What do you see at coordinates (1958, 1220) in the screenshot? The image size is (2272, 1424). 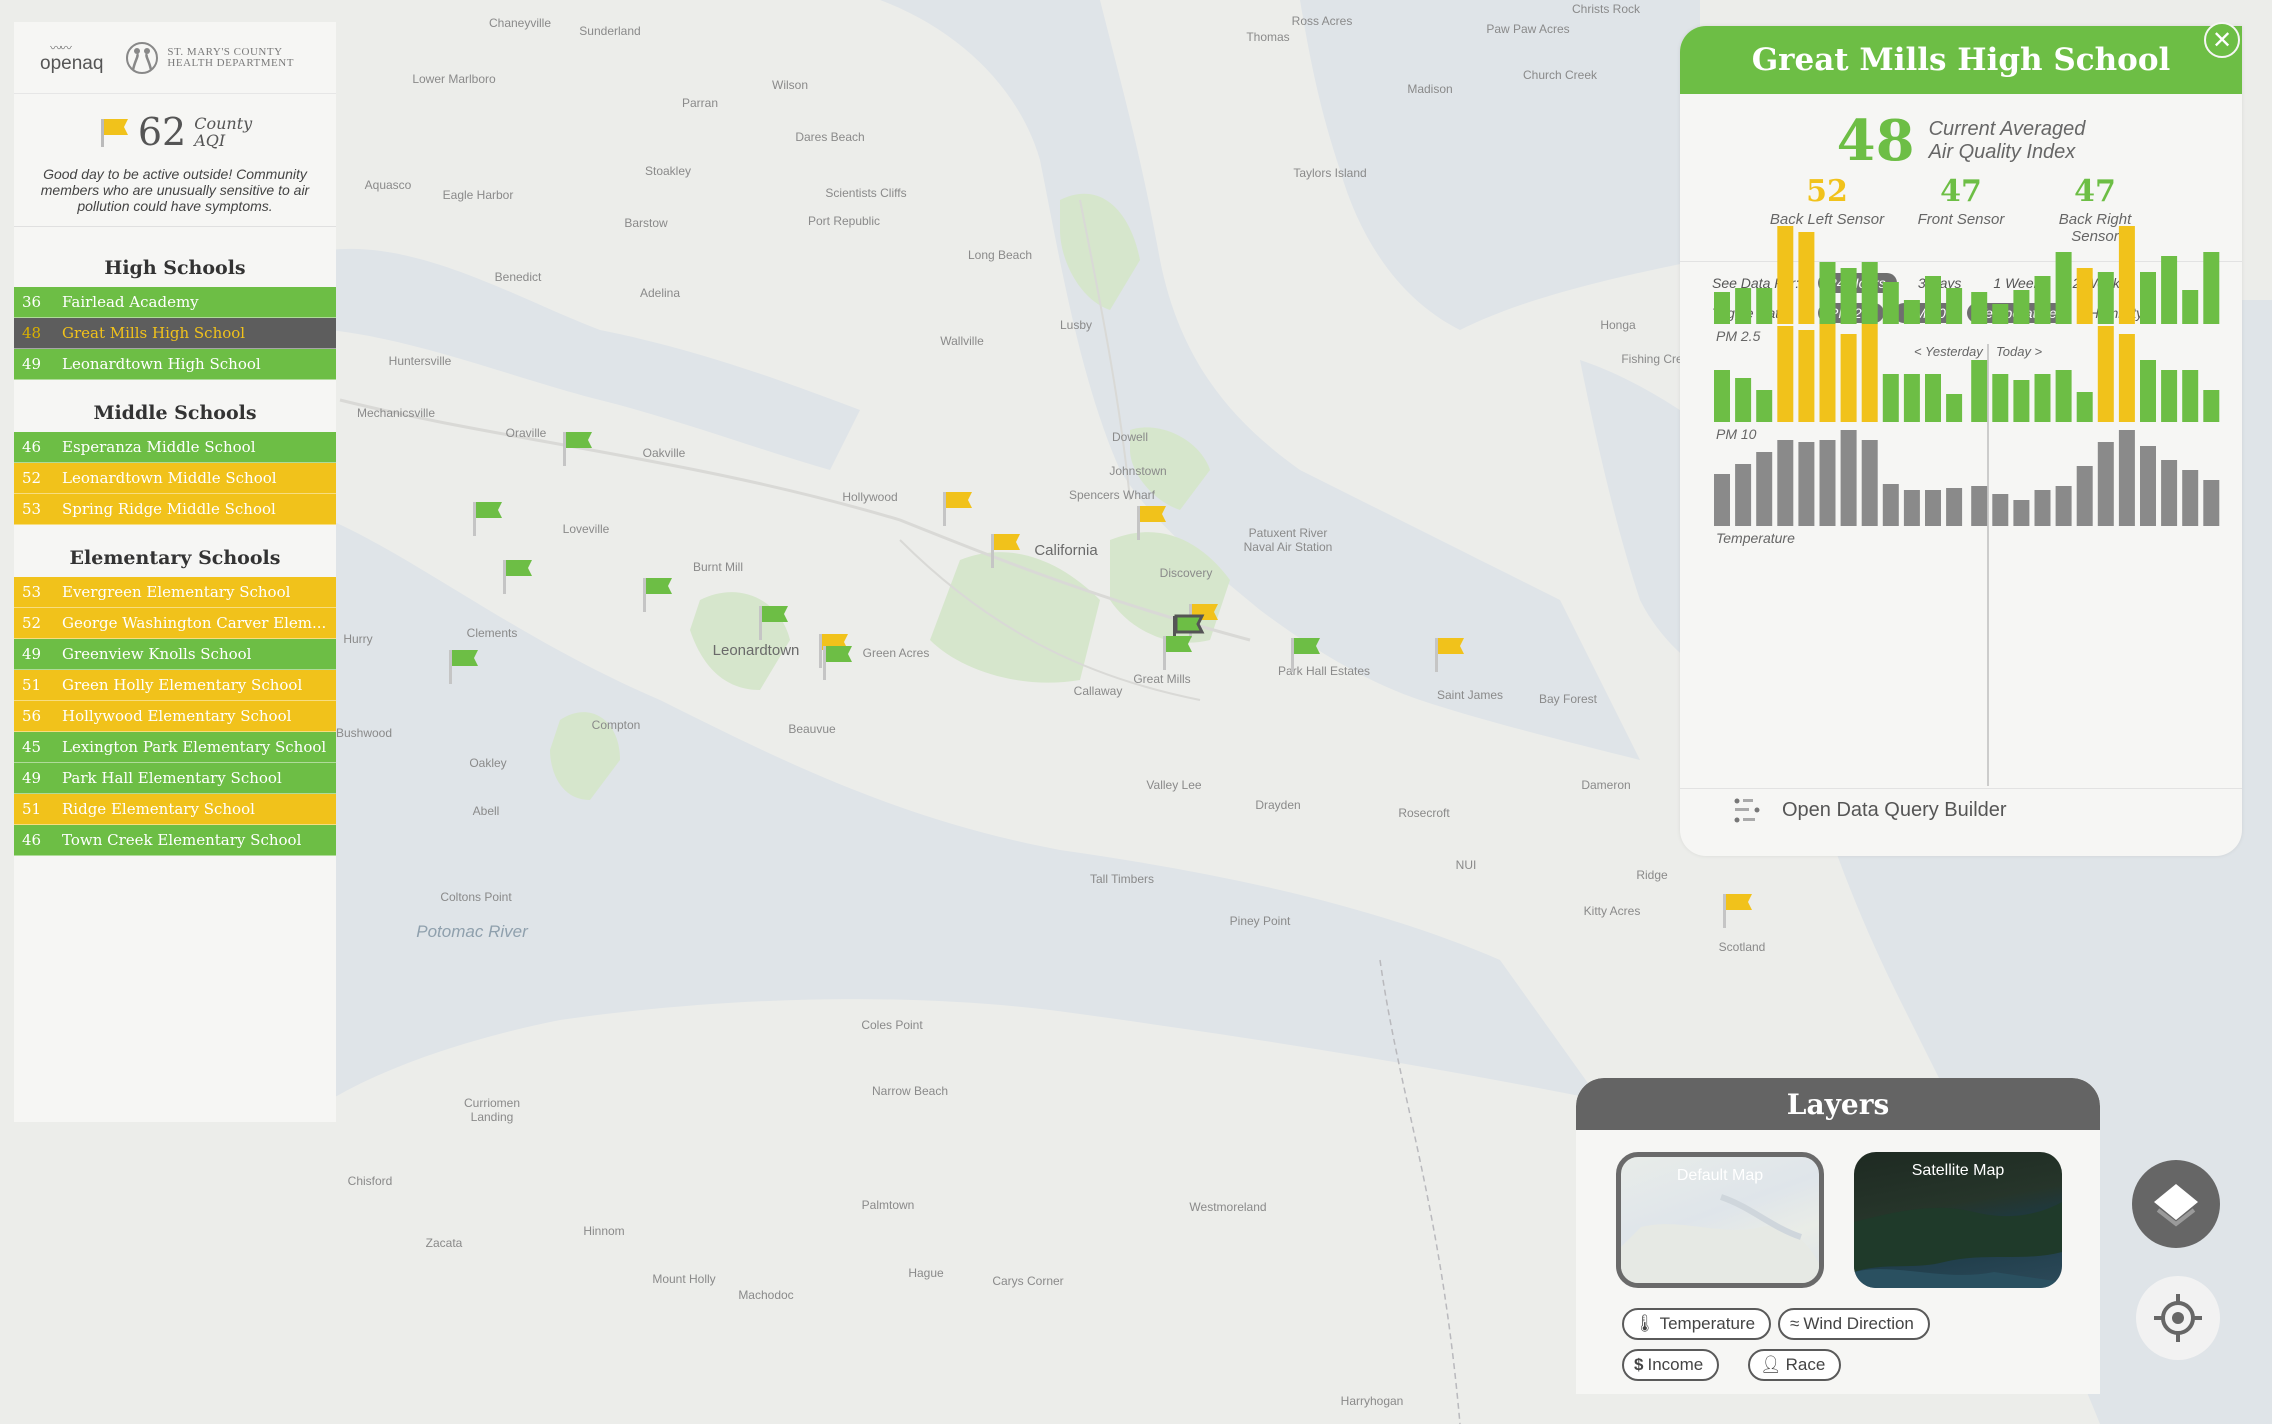 I see `satellite-map-option: Satellite Map` at bounding box center [1958, 1220].